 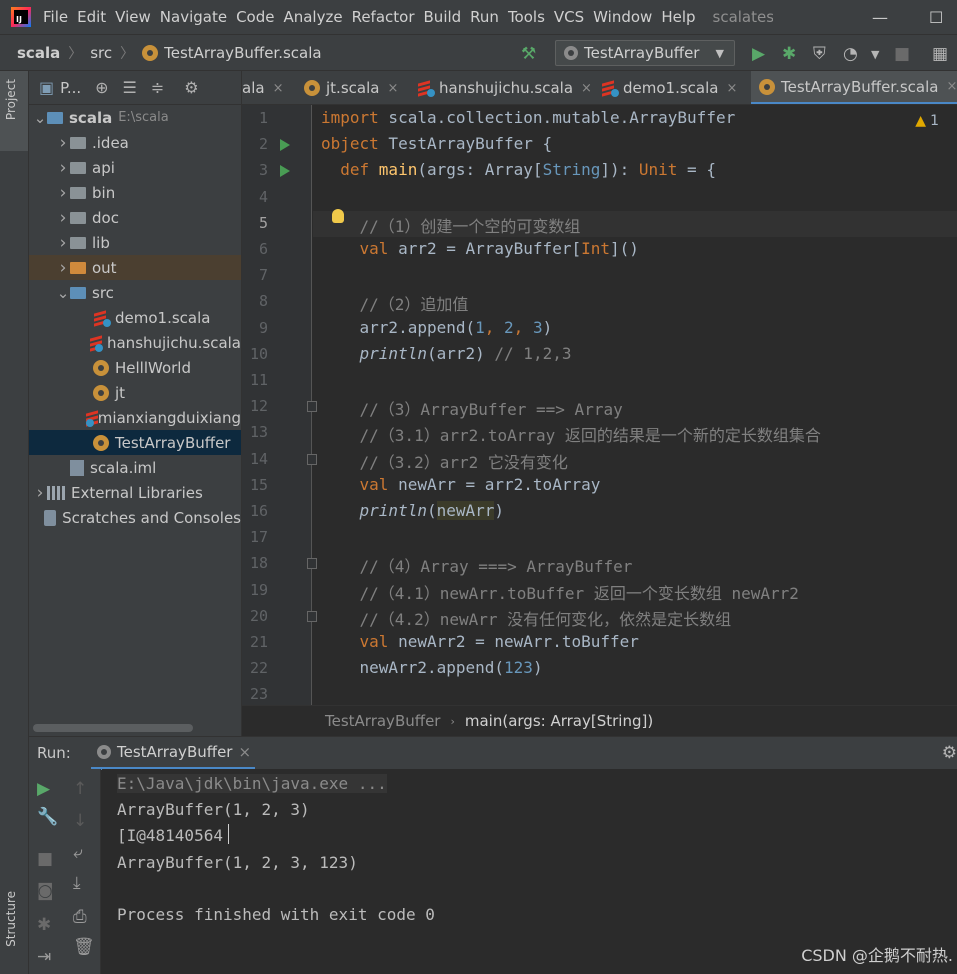 I want to click on tree-item: demo1.scala, so click(x=135, y=317).